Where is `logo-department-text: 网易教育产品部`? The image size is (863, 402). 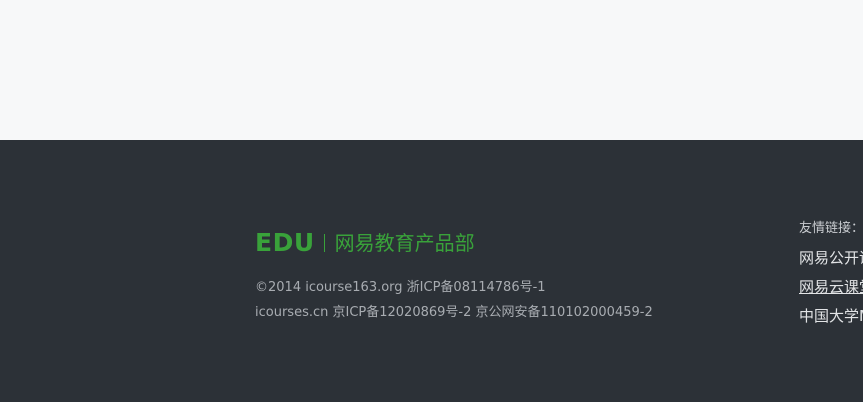
logo-department-text: 网易教育产品部 is located at coordinates (404, 243).